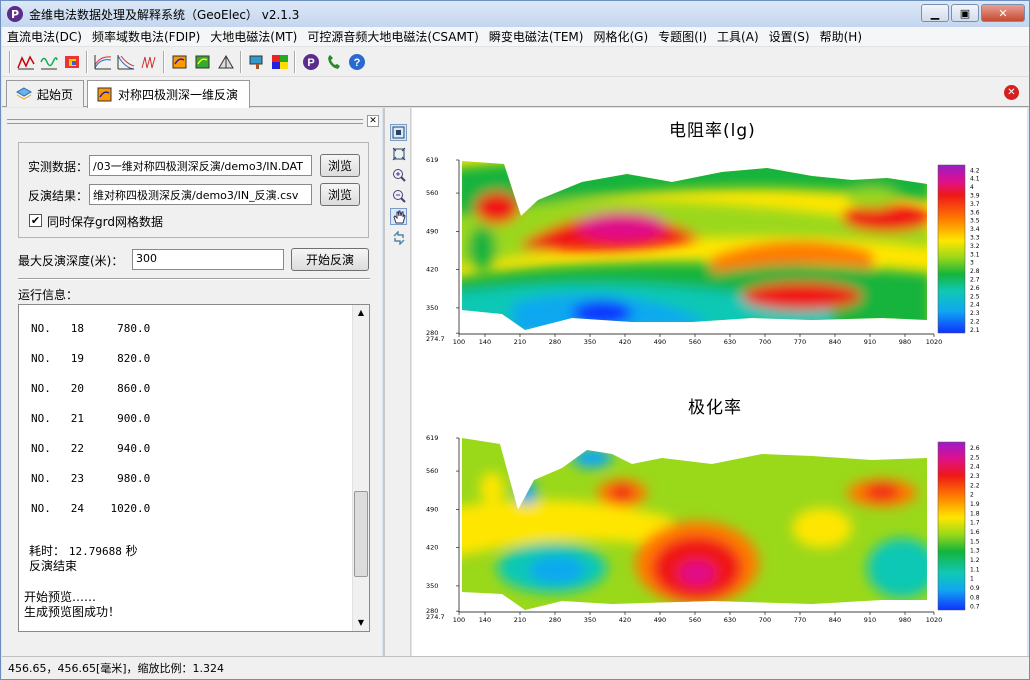 The height and width of the screenshot is (680, 1030). I want to click on paint-tool-icon, so click(256, 61).